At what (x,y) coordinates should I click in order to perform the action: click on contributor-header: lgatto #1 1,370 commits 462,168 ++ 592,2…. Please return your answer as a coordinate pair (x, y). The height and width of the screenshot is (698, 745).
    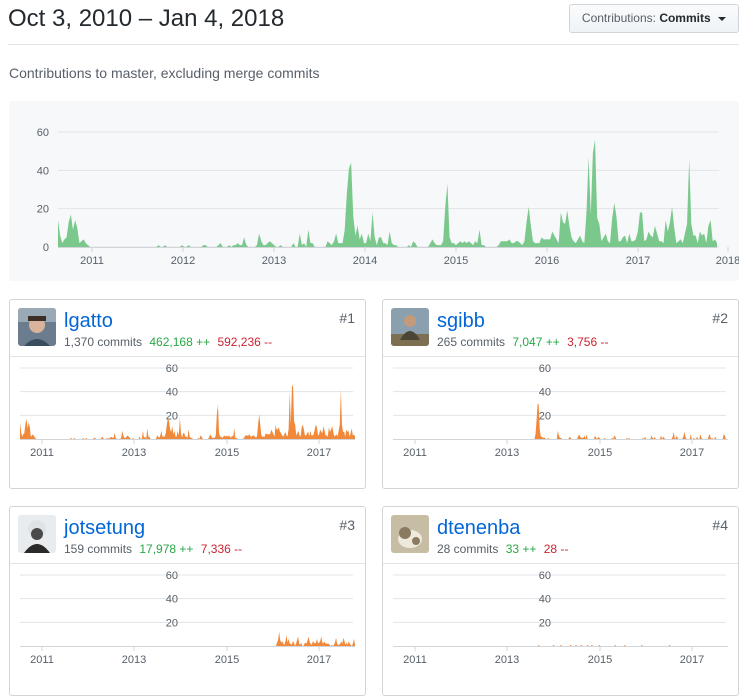
    Looking at the image, I should click on (187, 328).